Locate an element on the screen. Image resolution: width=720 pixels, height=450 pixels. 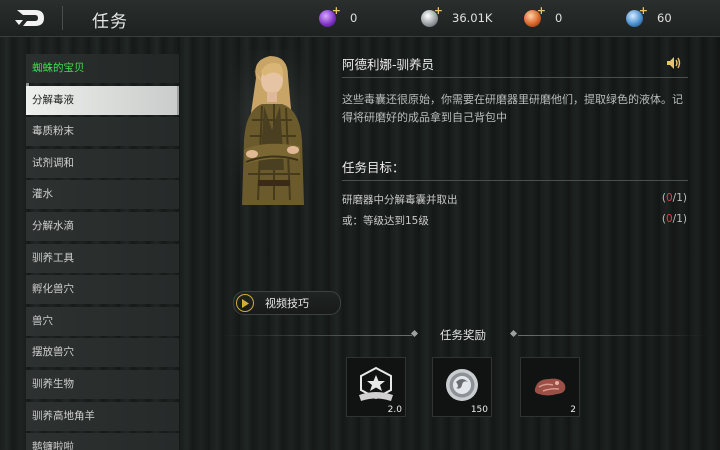
quest-item: 驯养工具 is located at coordinates (102, 258).